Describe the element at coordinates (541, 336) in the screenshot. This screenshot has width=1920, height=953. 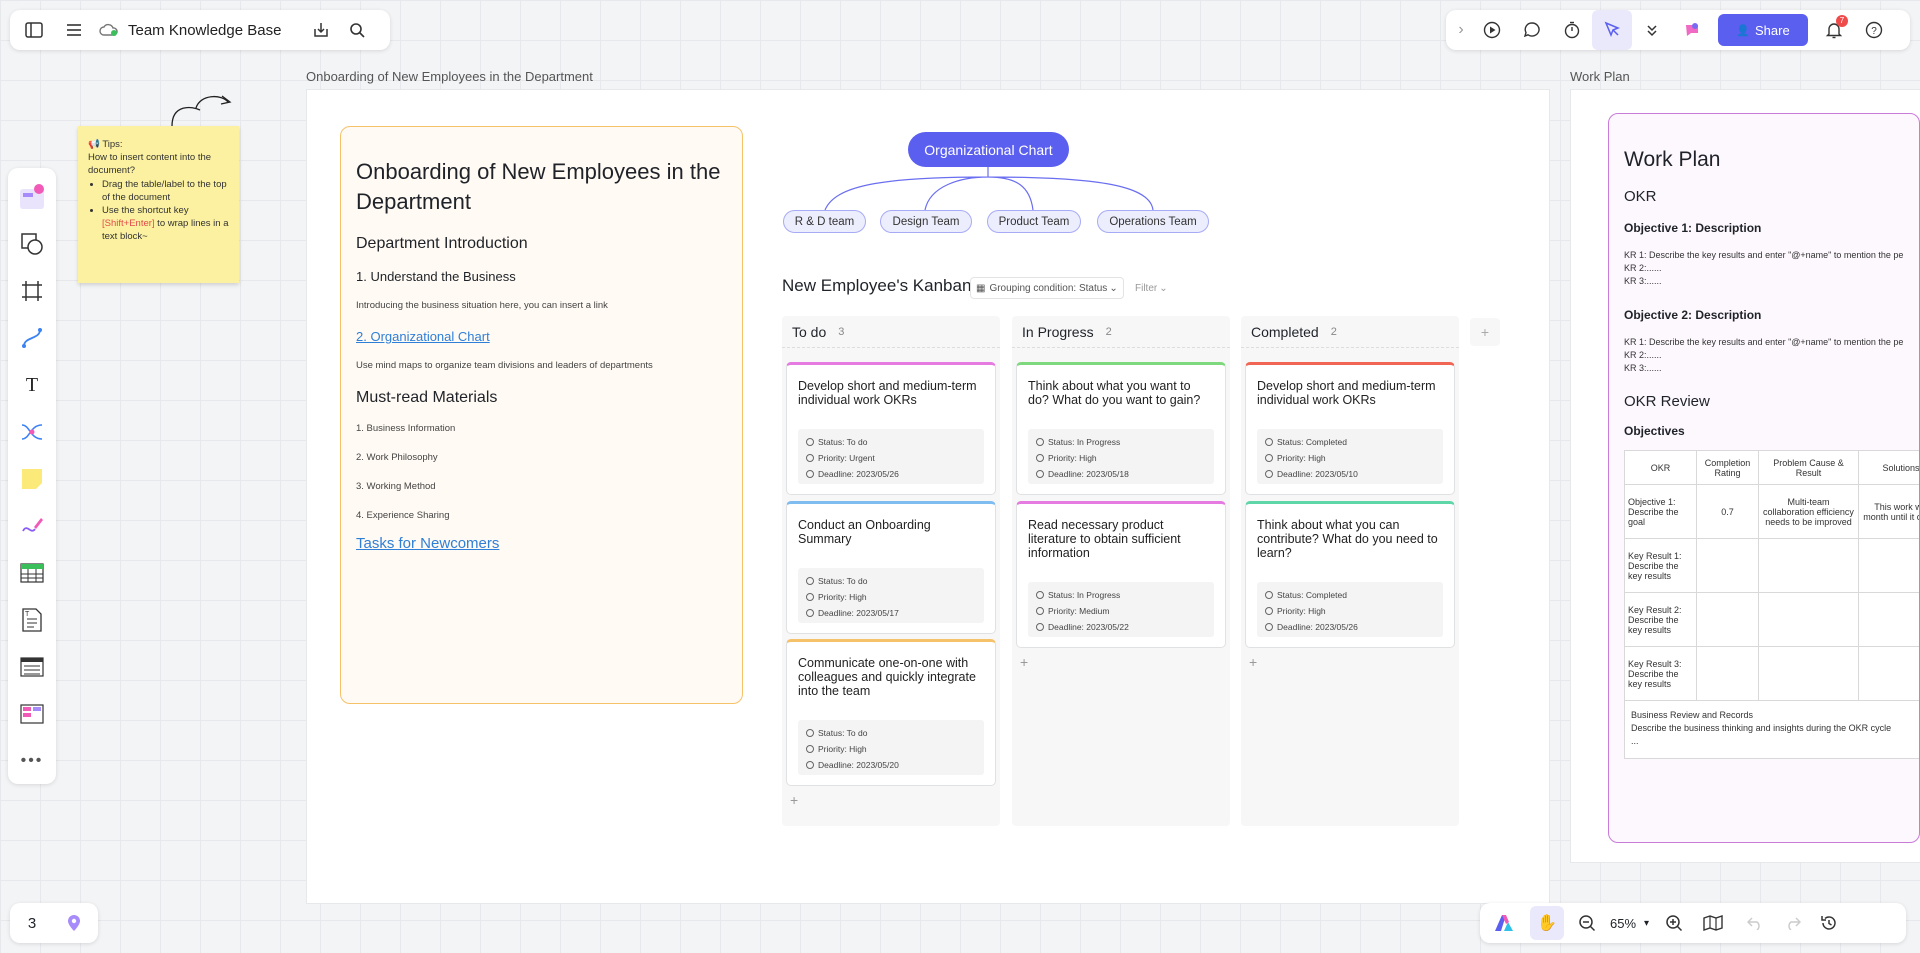
I see `org-chart-link: 2. Organizational Chart` at that location.